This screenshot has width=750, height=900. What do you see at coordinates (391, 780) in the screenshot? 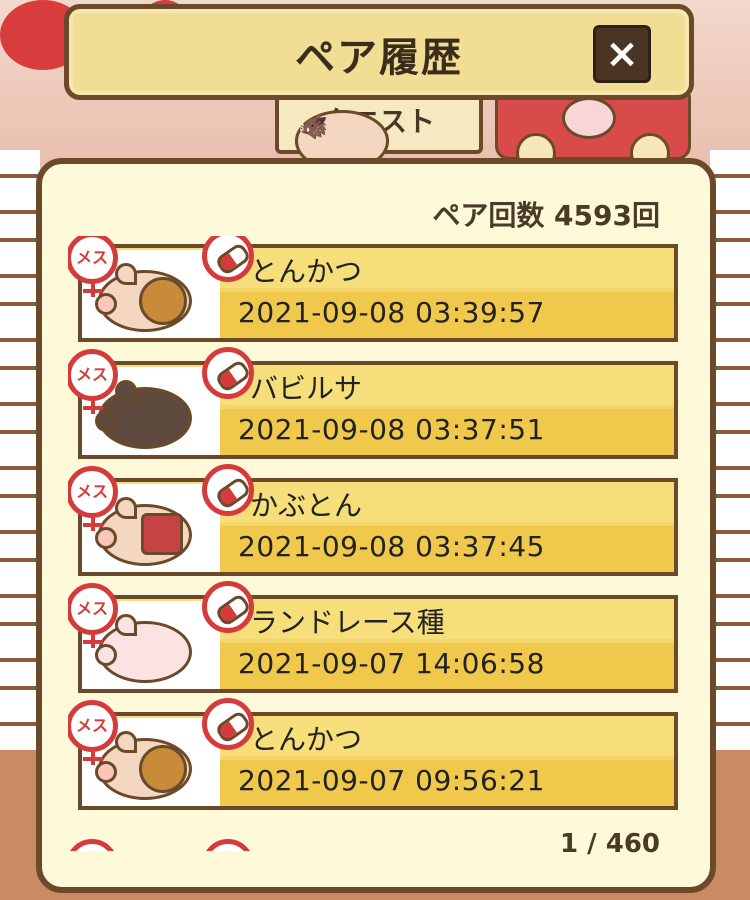
I see `pair-timestamp: 2021-09-07 09:56:21` at bounding box center [391, 780].